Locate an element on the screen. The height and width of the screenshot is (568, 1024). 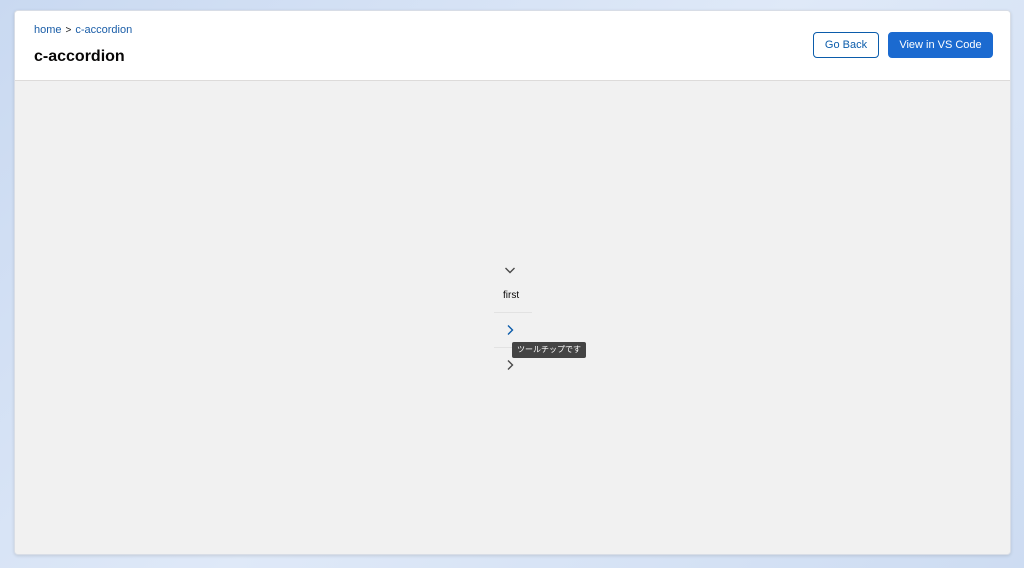
page-title: c-accordion is located at coordinates (79, 56).